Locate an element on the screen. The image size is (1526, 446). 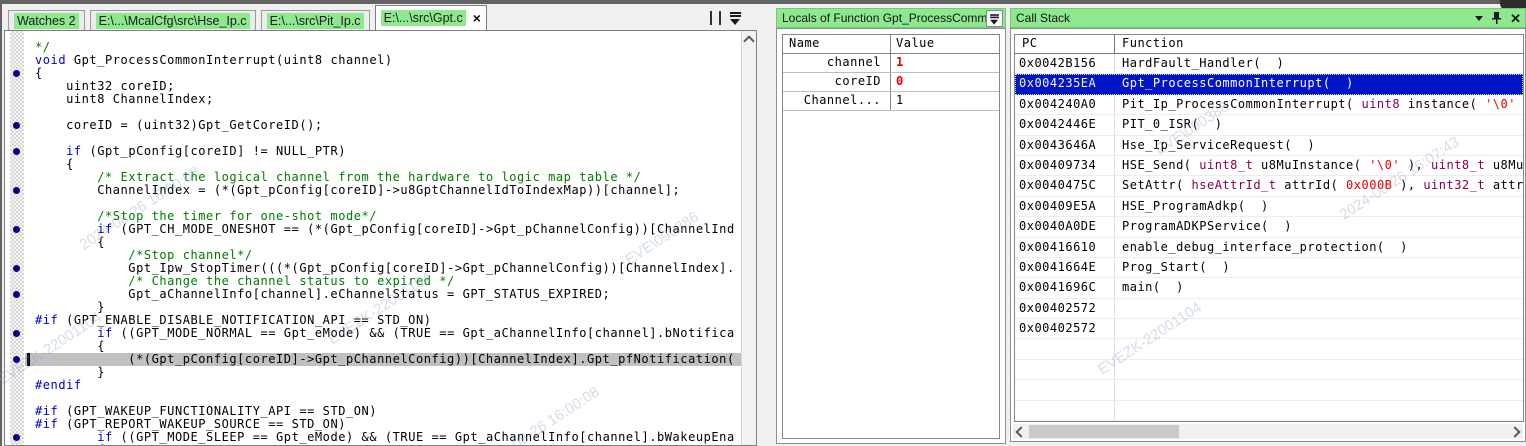
scroll-right-icon is located at coordinates (1515, 432).